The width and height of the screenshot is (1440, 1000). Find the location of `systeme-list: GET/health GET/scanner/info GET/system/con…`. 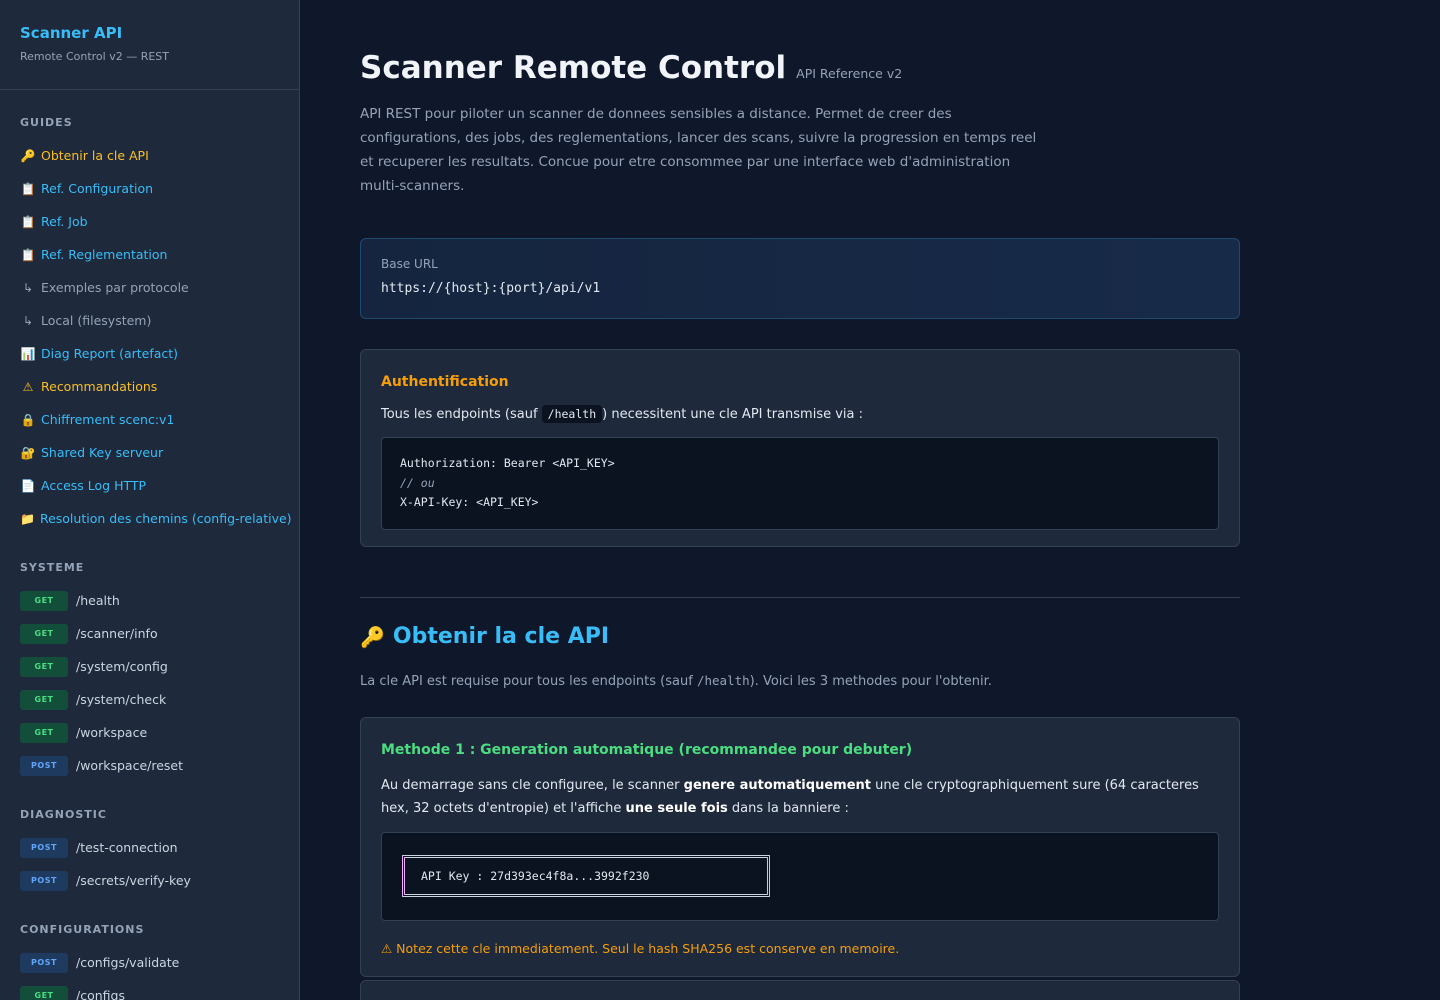

systeme-list: GET/health GET/scanner/info GET/system/con… is located at coordinates (149, 683).